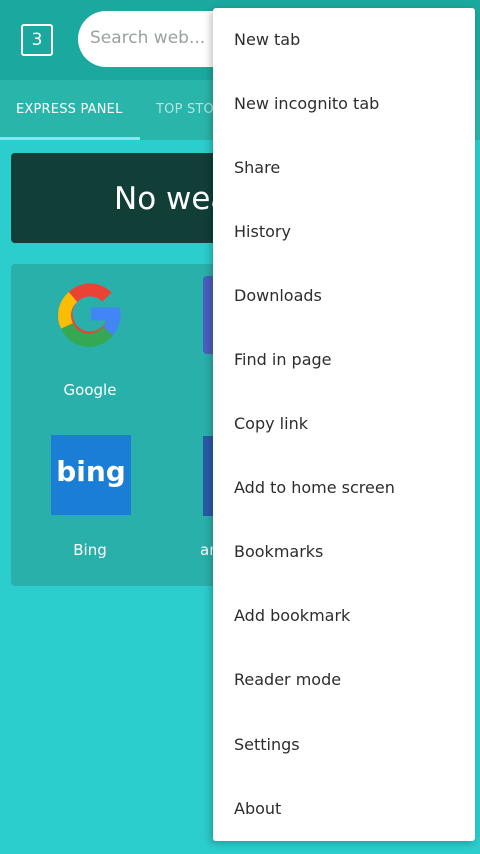 The width and height of the screenshot is (480, 854). I want to click on menu-item-downloads: Downloads, so click(344, 296).